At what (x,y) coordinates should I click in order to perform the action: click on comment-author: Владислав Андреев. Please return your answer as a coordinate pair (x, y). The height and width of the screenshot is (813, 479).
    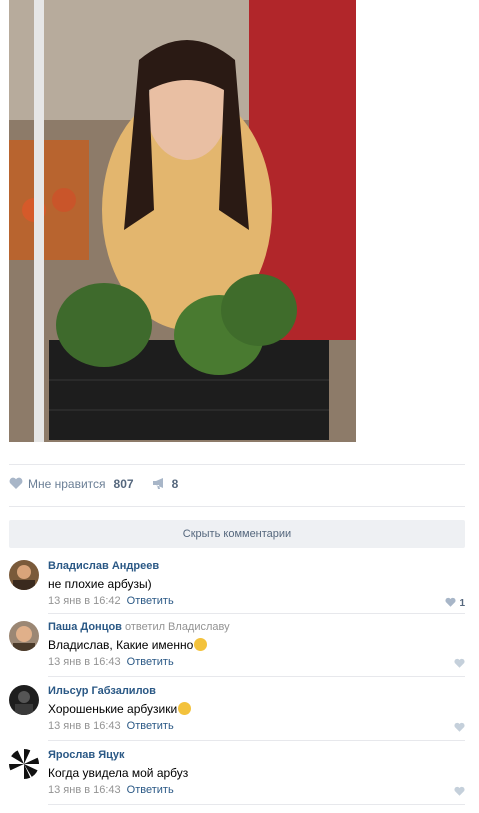
    Looking at the image, I should click on (256, 566).